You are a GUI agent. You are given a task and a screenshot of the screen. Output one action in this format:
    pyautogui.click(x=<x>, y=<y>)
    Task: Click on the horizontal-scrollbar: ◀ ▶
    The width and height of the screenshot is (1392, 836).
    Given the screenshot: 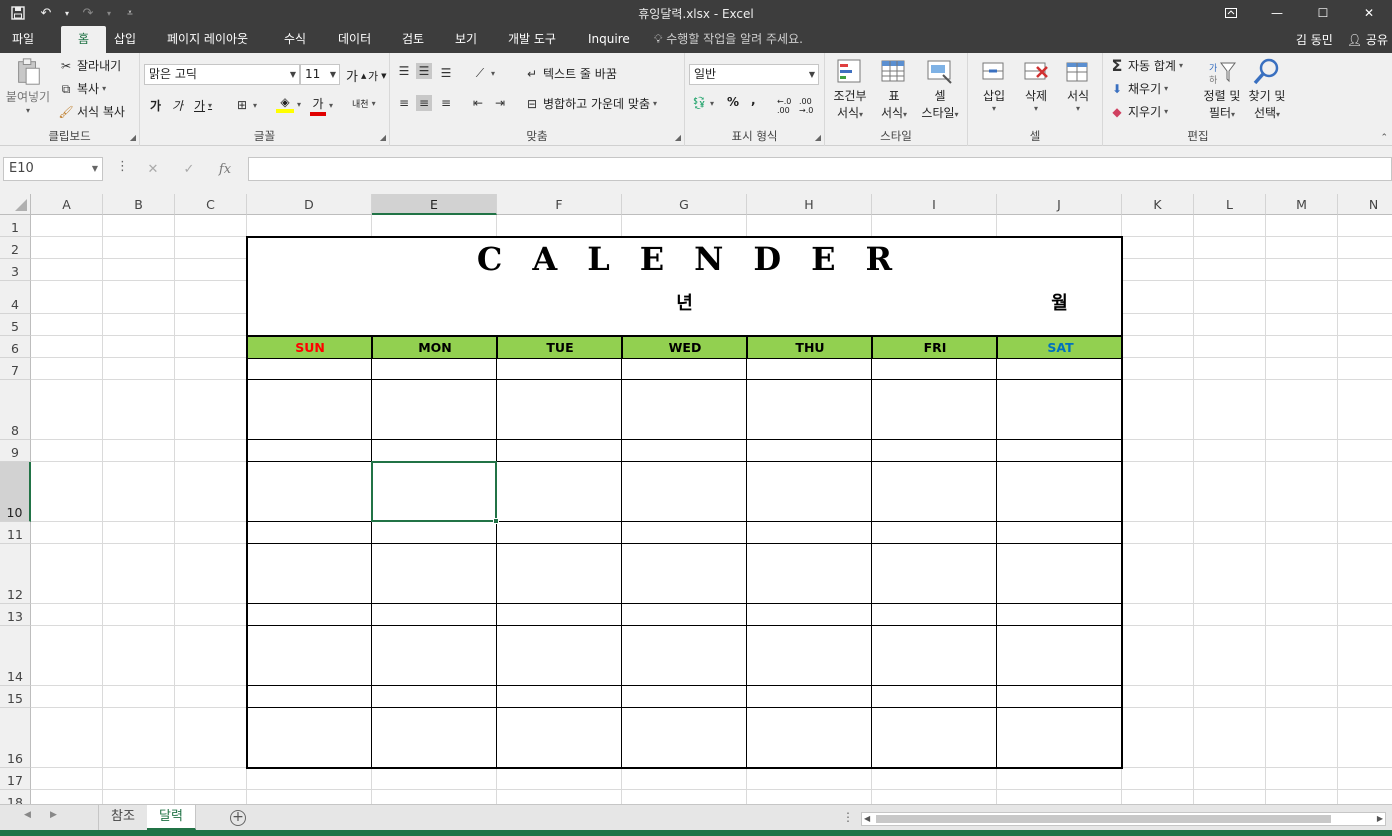 What is the action you would take?
    pyautogui.click(x=1123, y=819)
    